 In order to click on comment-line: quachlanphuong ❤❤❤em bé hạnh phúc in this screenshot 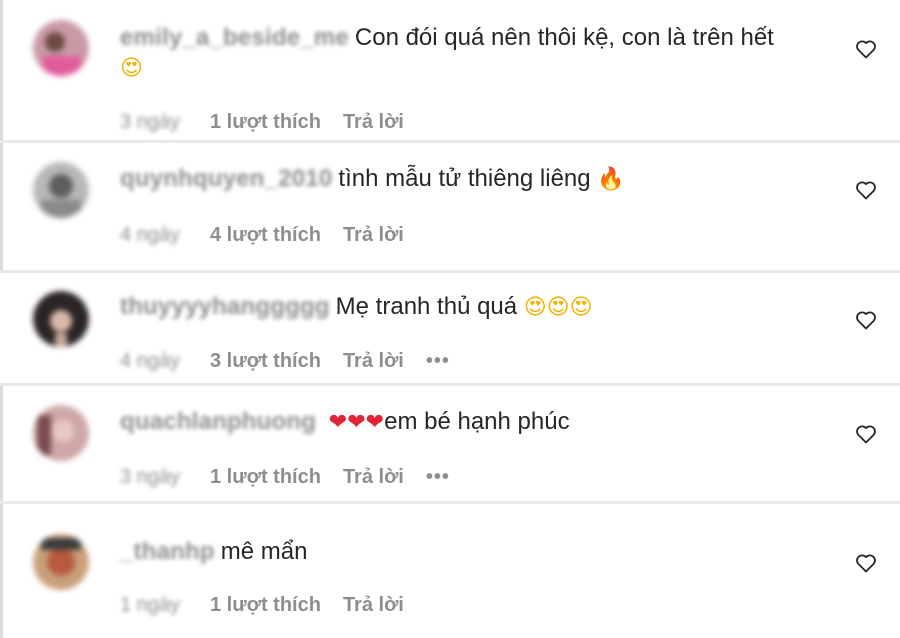, I will do `click(465, 422)`.